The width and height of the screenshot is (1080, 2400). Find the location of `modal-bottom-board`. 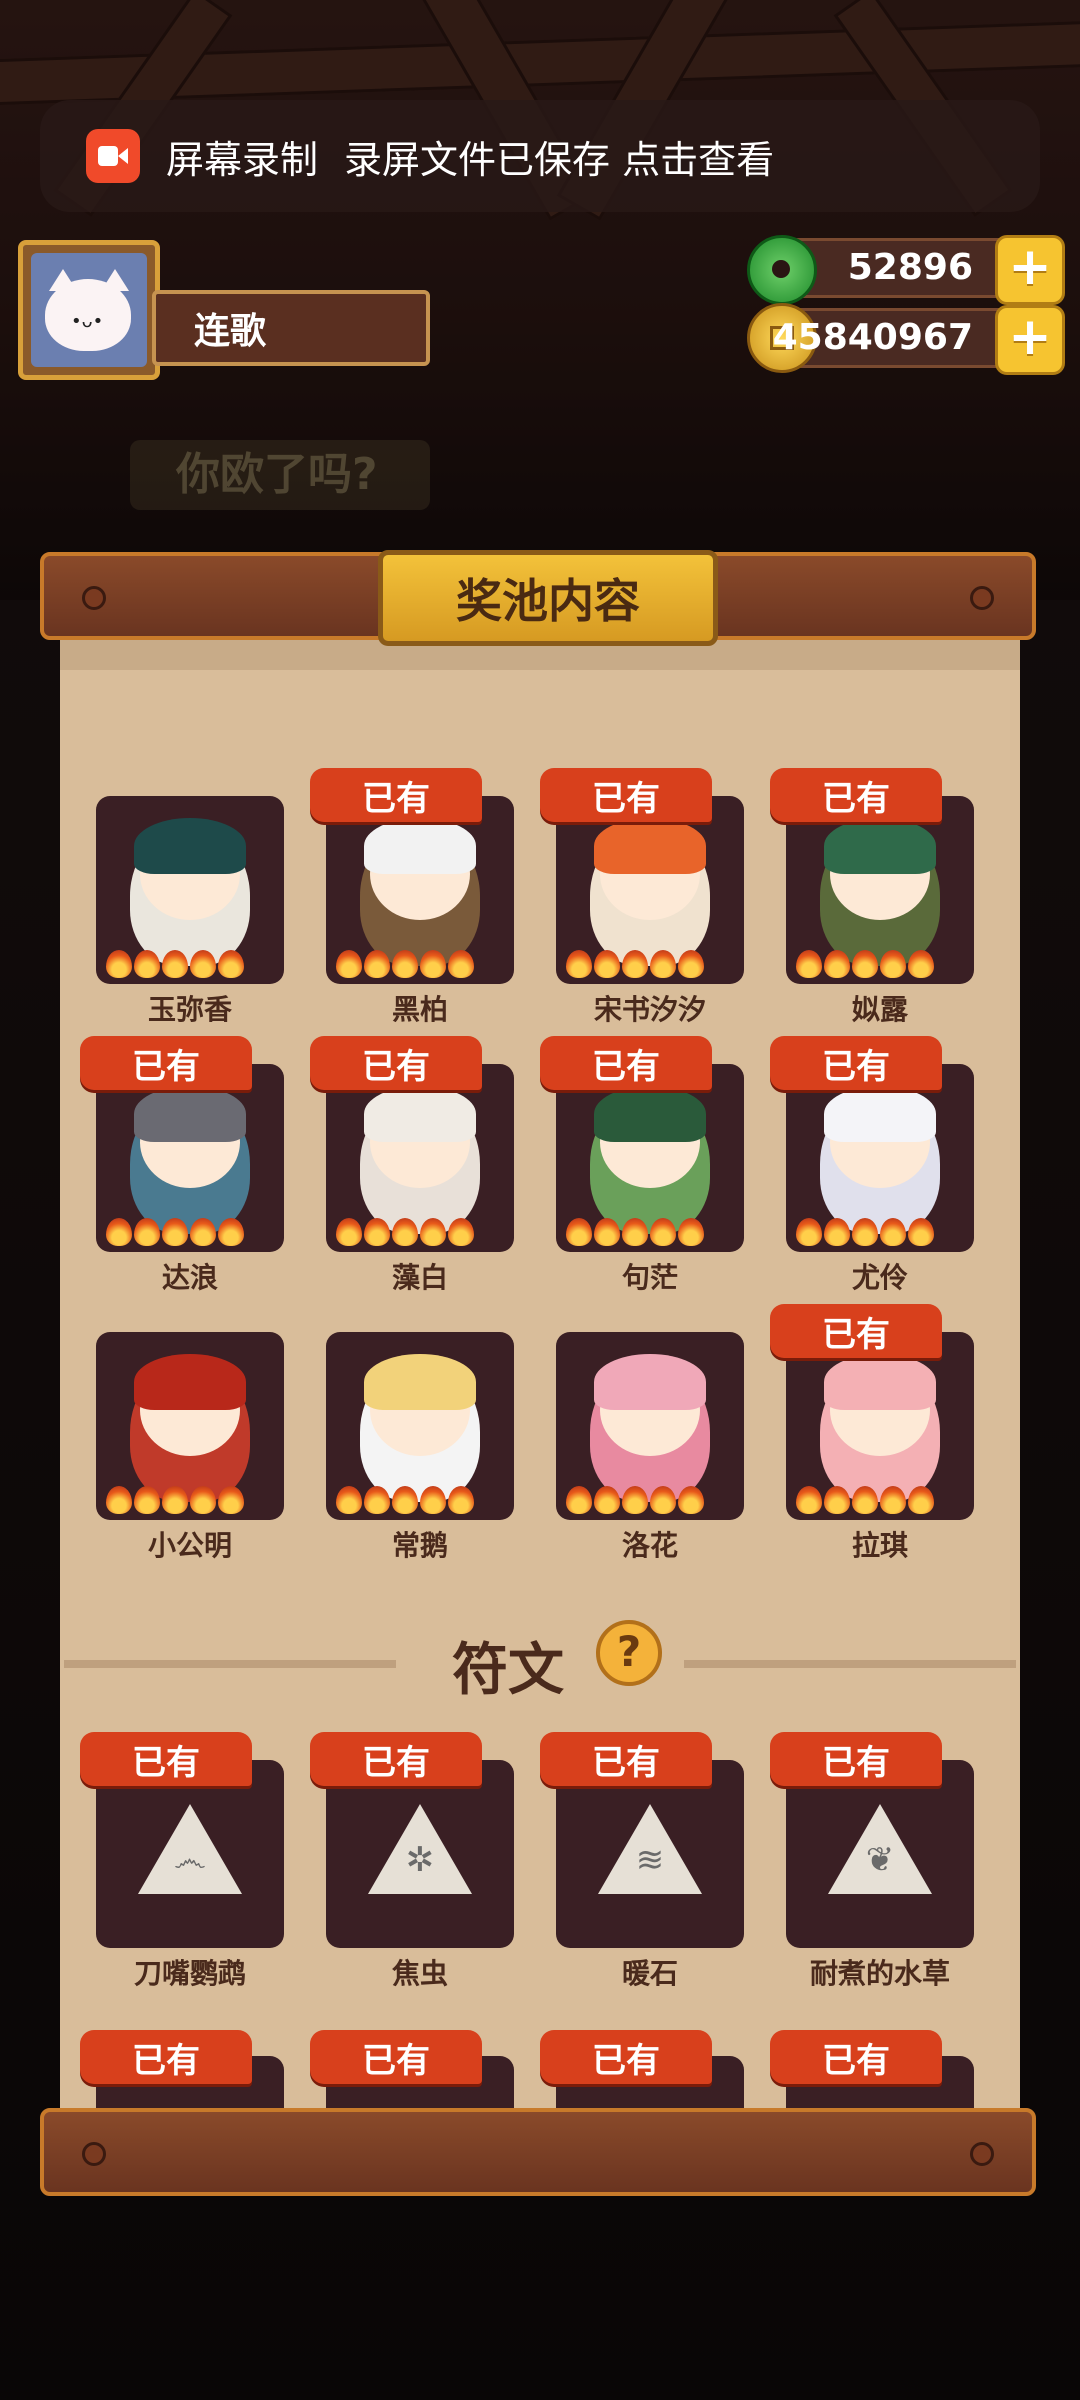

modal-bottom-board is located at coordinates (538, 2152).